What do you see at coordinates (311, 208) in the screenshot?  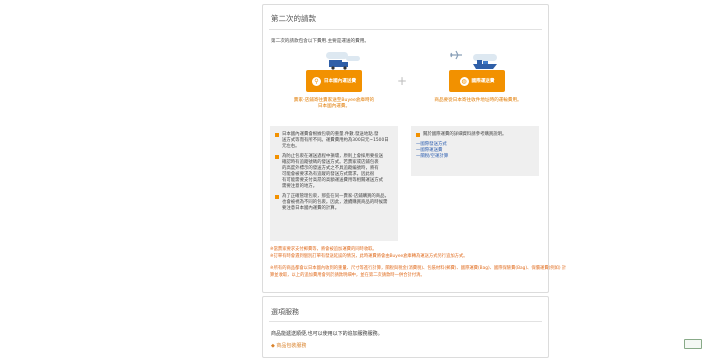 I see `note-text: 要注意日本國內運費的計算。` at bounding box center [311, 208].